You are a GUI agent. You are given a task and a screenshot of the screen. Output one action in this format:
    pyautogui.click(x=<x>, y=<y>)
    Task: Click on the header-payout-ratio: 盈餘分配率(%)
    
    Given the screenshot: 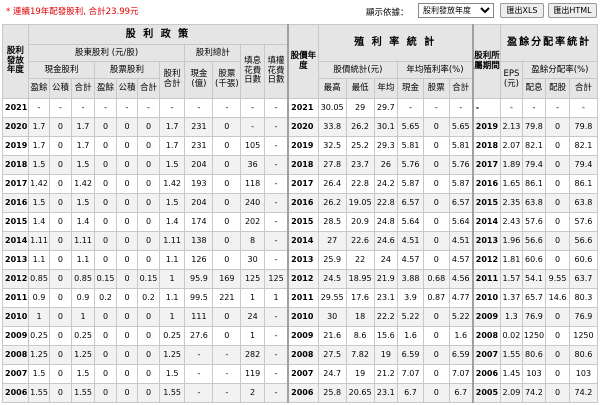 What is the action you would take?
    pyautogui.click(x=559, y=70)
    